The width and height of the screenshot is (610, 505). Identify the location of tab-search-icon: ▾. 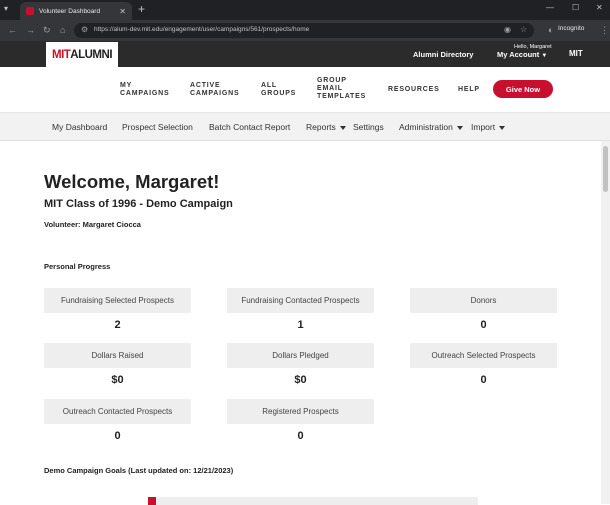
(9, 9).